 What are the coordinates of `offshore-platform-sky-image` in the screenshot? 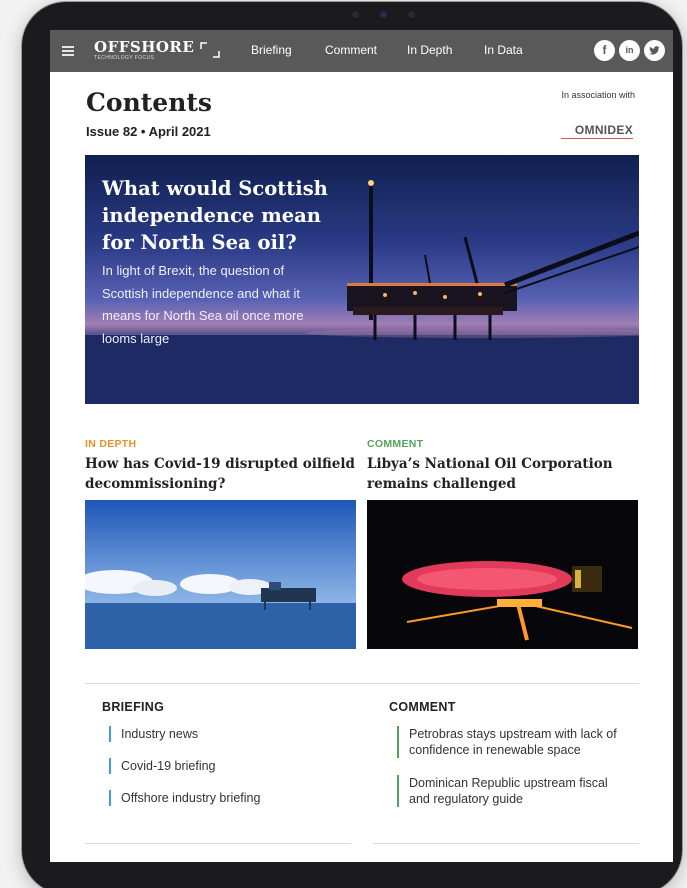 It's located at (220, 574).